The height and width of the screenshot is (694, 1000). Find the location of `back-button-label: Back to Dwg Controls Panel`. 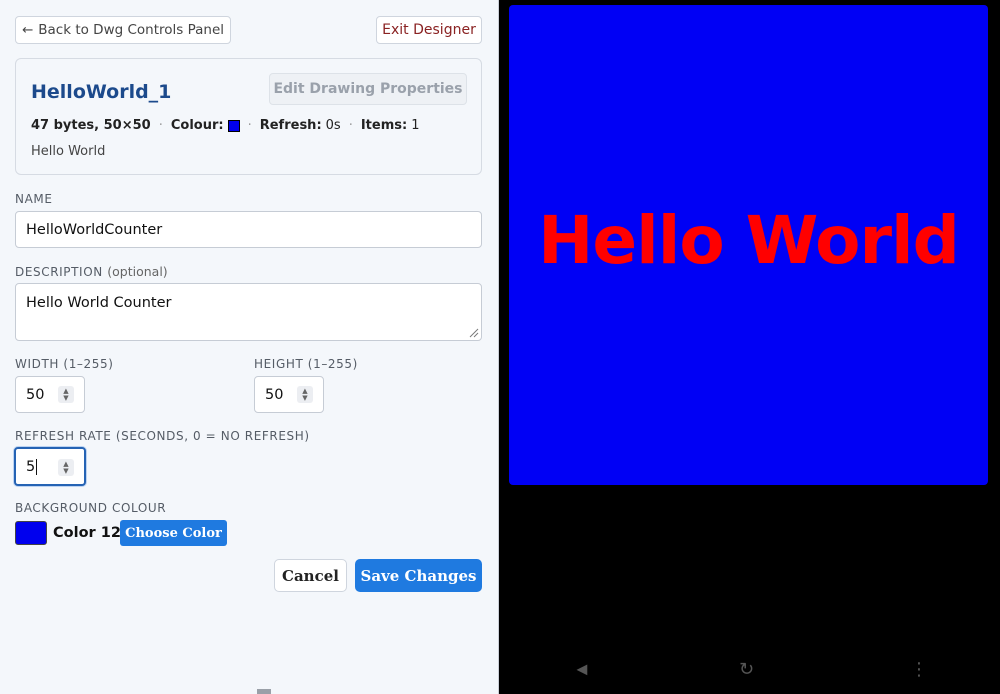

back-button-label: Back to Dwg Controls Panel is located at coordinates (131, 30).